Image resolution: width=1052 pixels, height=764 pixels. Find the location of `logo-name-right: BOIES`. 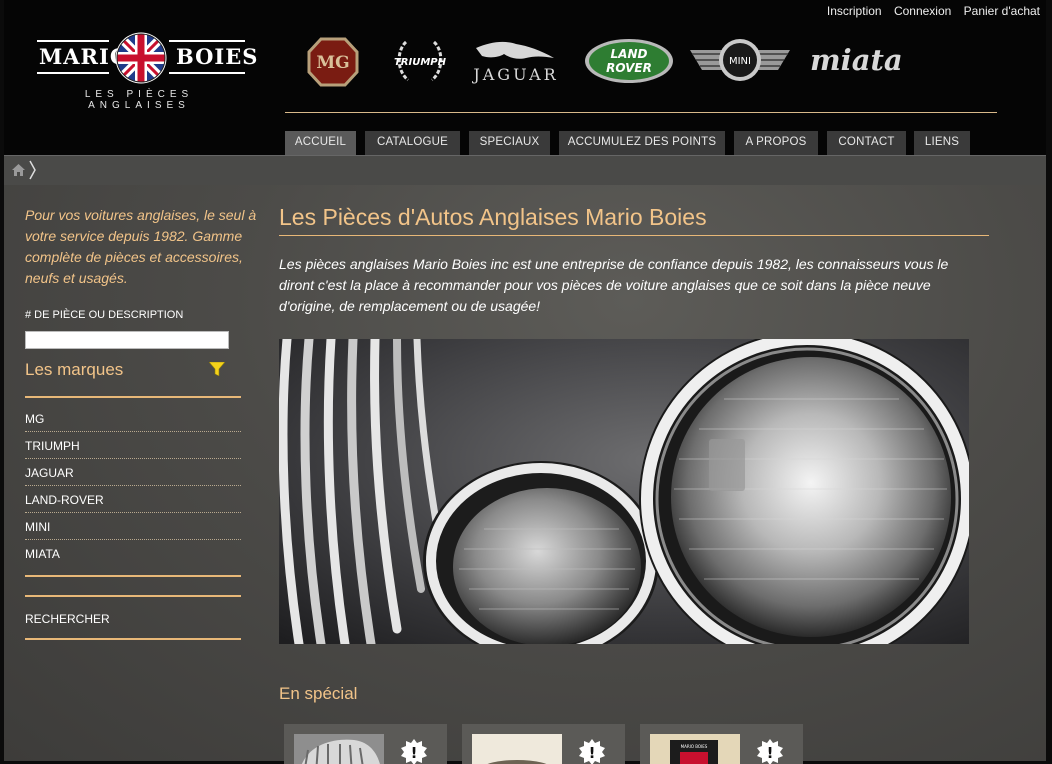

logo-name-right: BOIES is located at coordinates (217, 56).